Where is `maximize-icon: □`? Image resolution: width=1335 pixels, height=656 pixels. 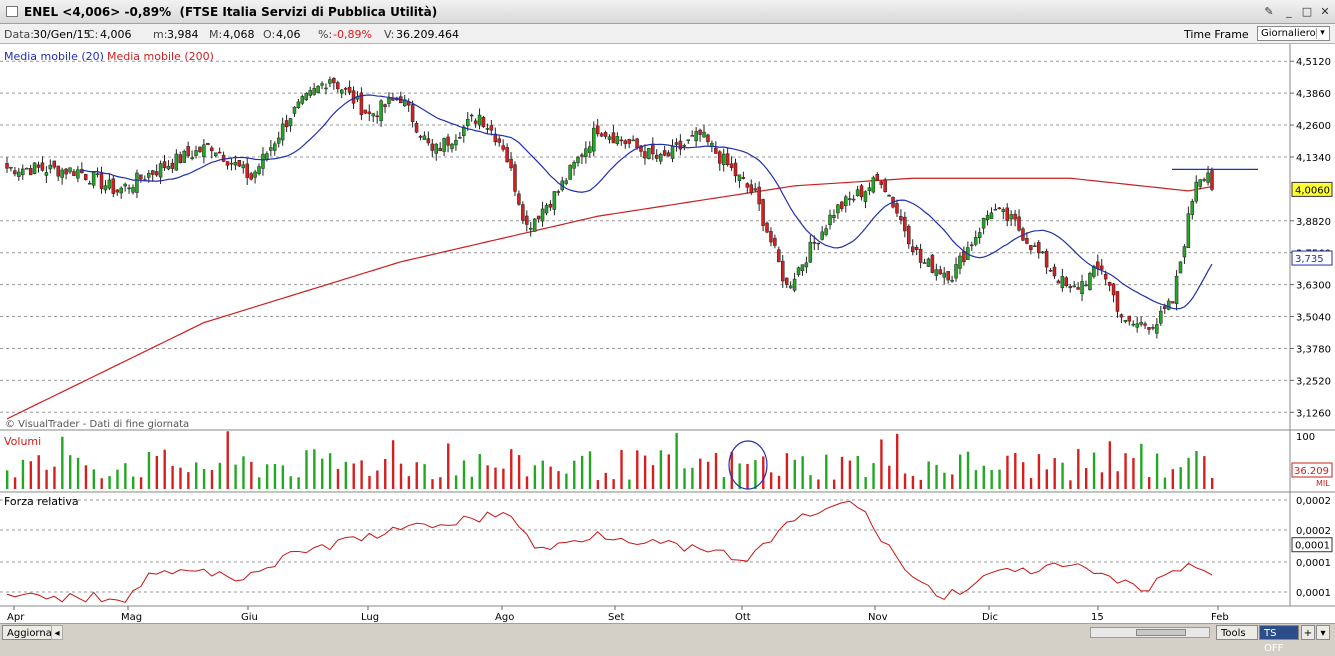
maximize-icon: □ is located at coordinates (1307, 12).